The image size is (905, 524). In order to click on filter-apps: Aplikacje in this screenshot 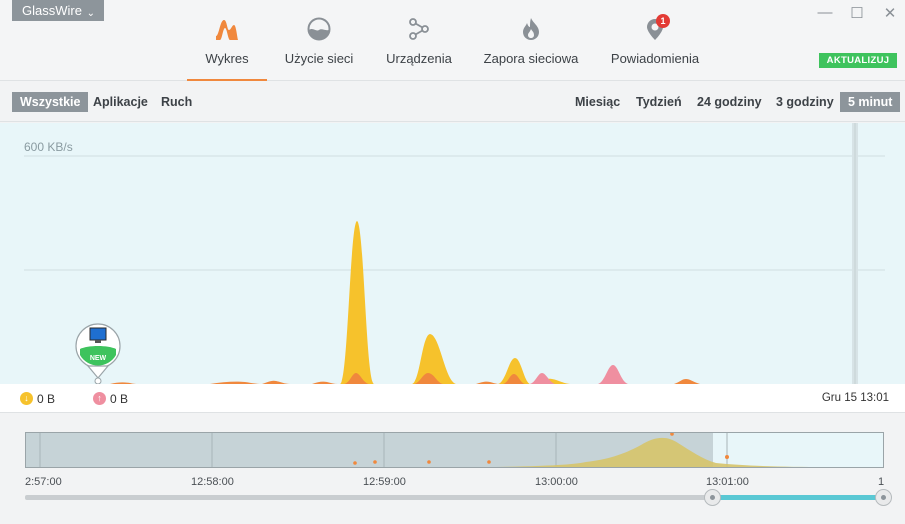, I will do `click(120, 102)`.